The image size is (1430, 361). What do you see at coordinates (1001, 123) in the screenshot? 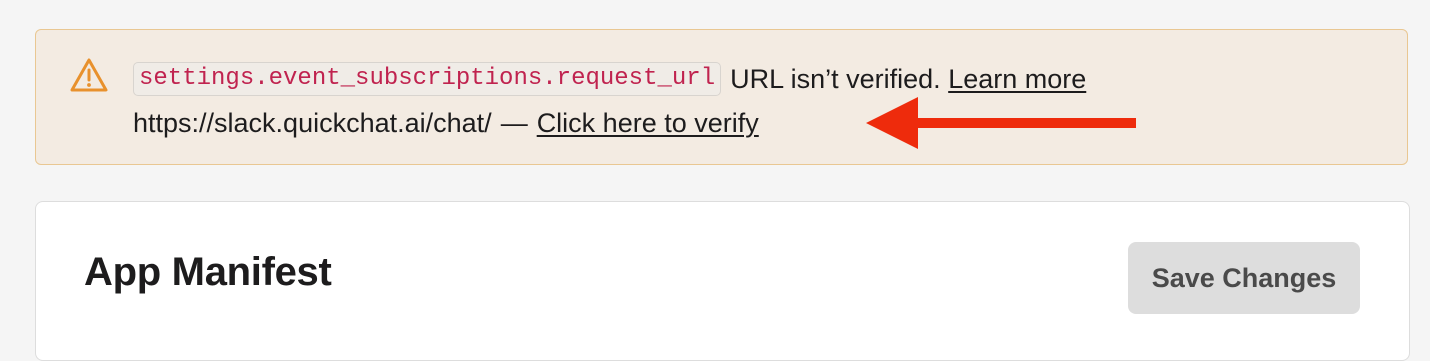
I see `arrow-left-icon` at bounding box center [1001, 123].